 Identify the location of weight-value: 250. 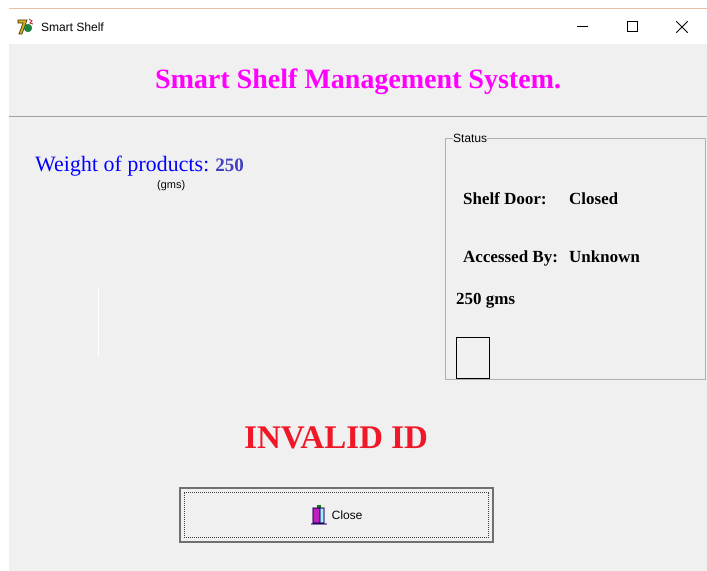
(229, 166).